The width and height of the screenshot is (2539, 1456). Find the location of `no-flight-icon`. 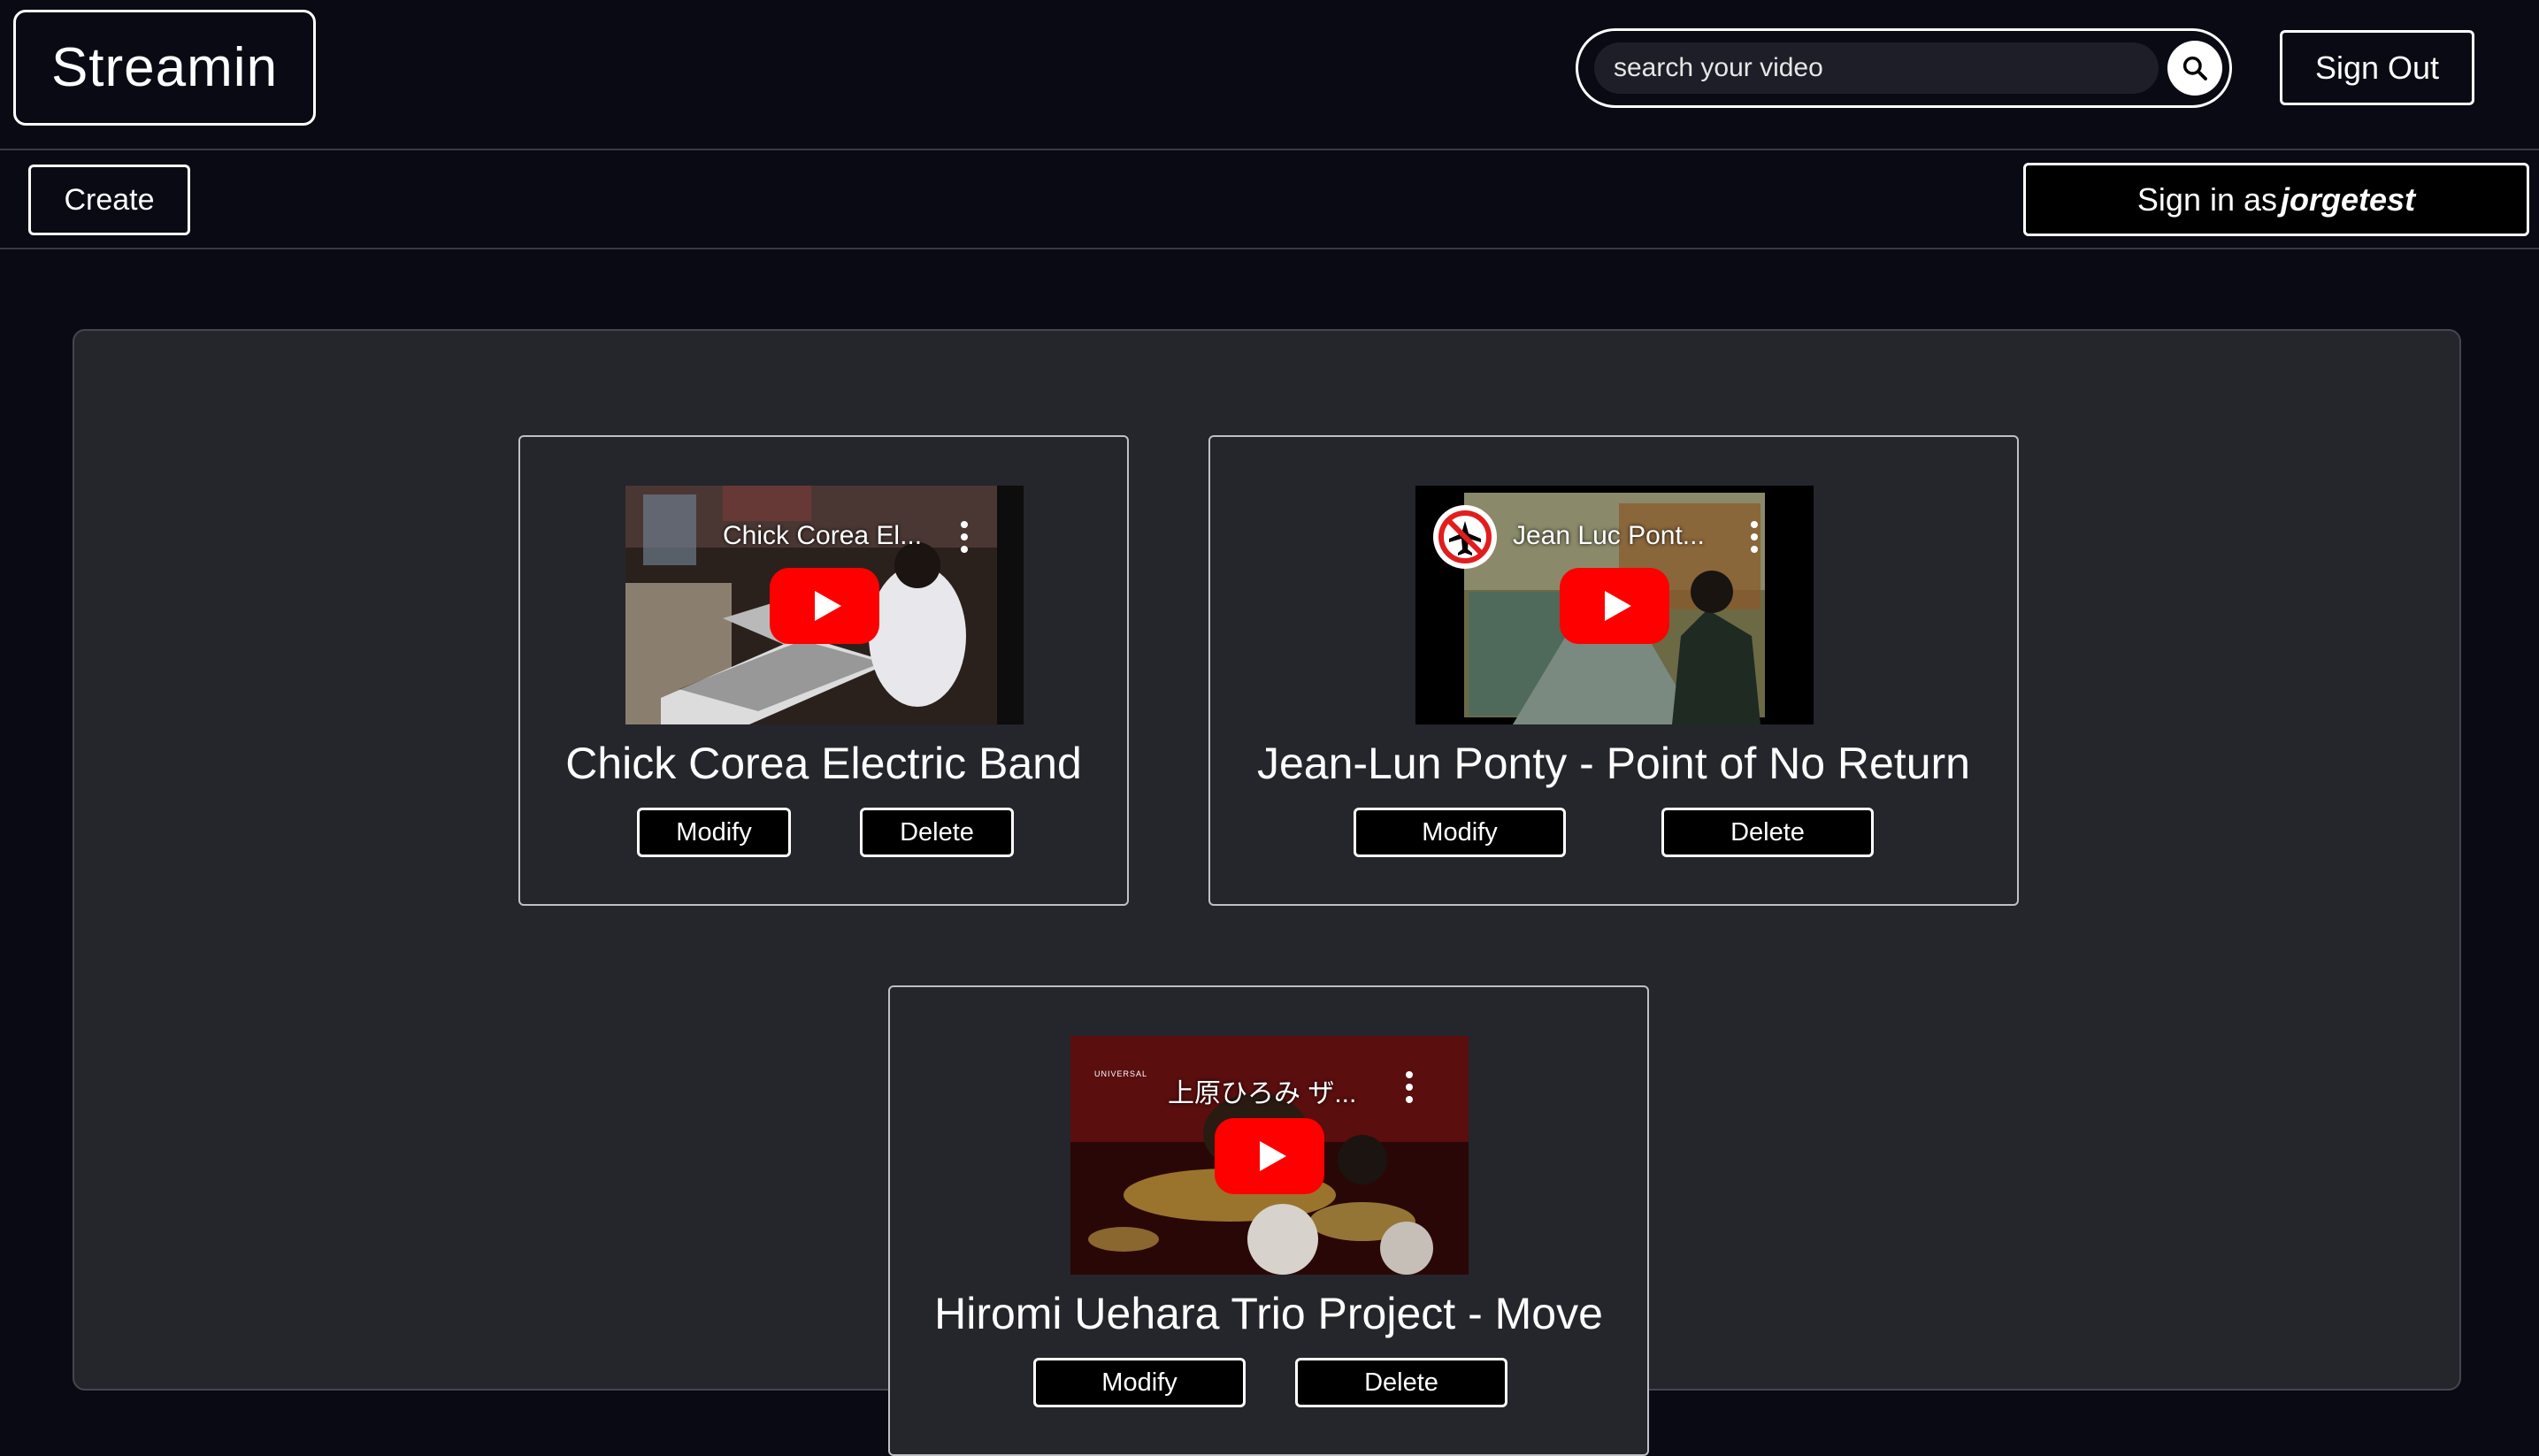

no-flight-icon is located at coordinates (1465, 536).